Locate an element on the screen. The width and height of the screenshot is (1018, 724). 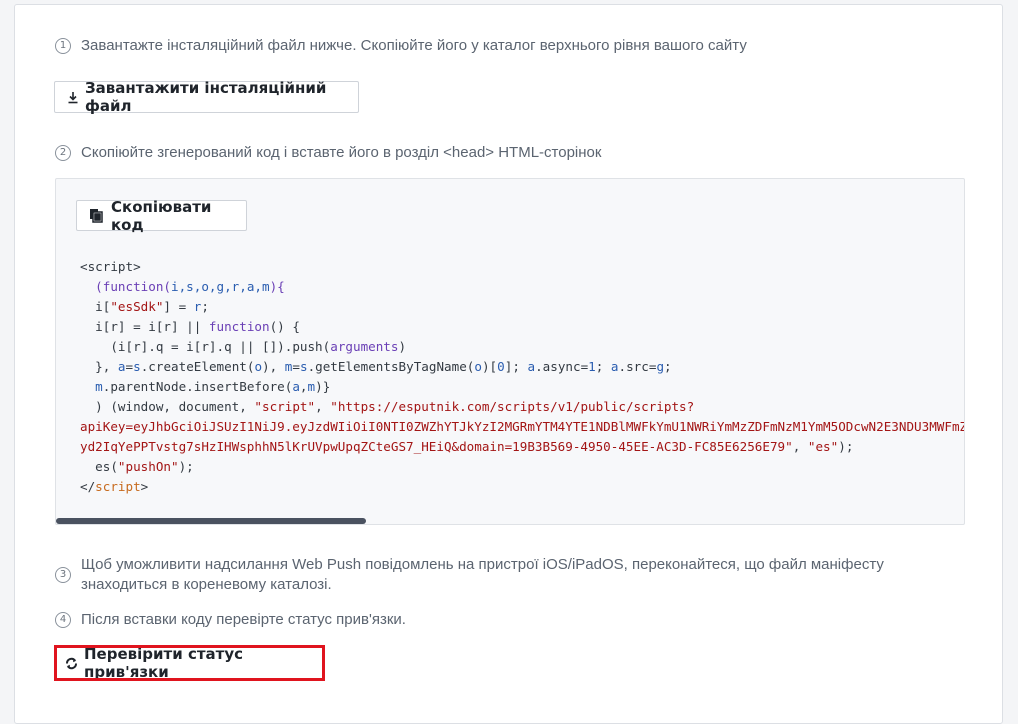
code-line: es("pushOn"); is located at coordinates (144, 466).